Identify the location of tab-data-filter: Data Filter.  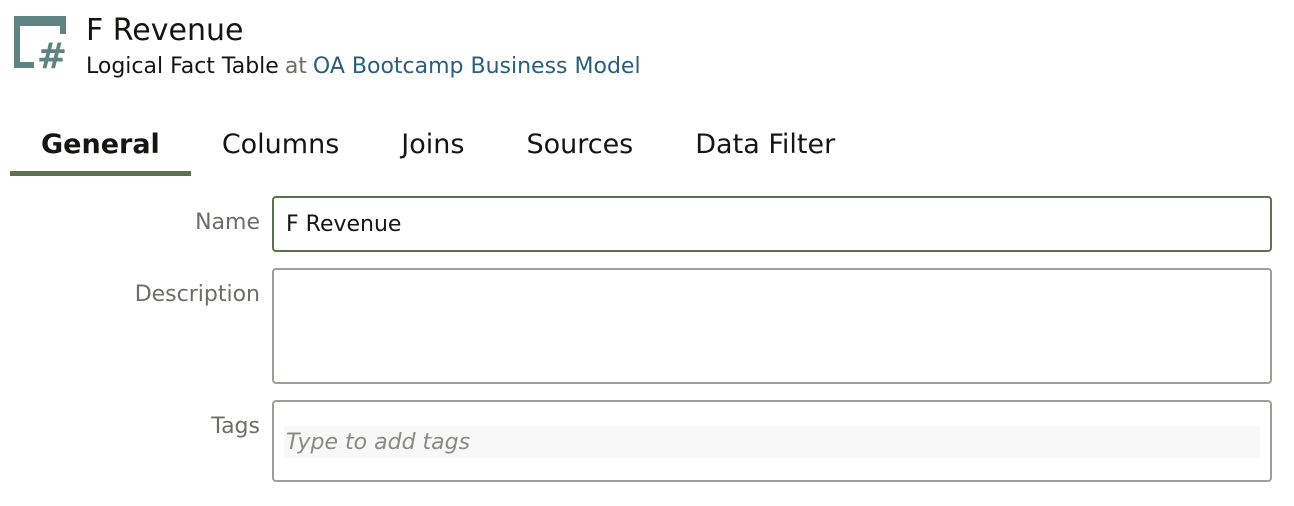
(765, 147).